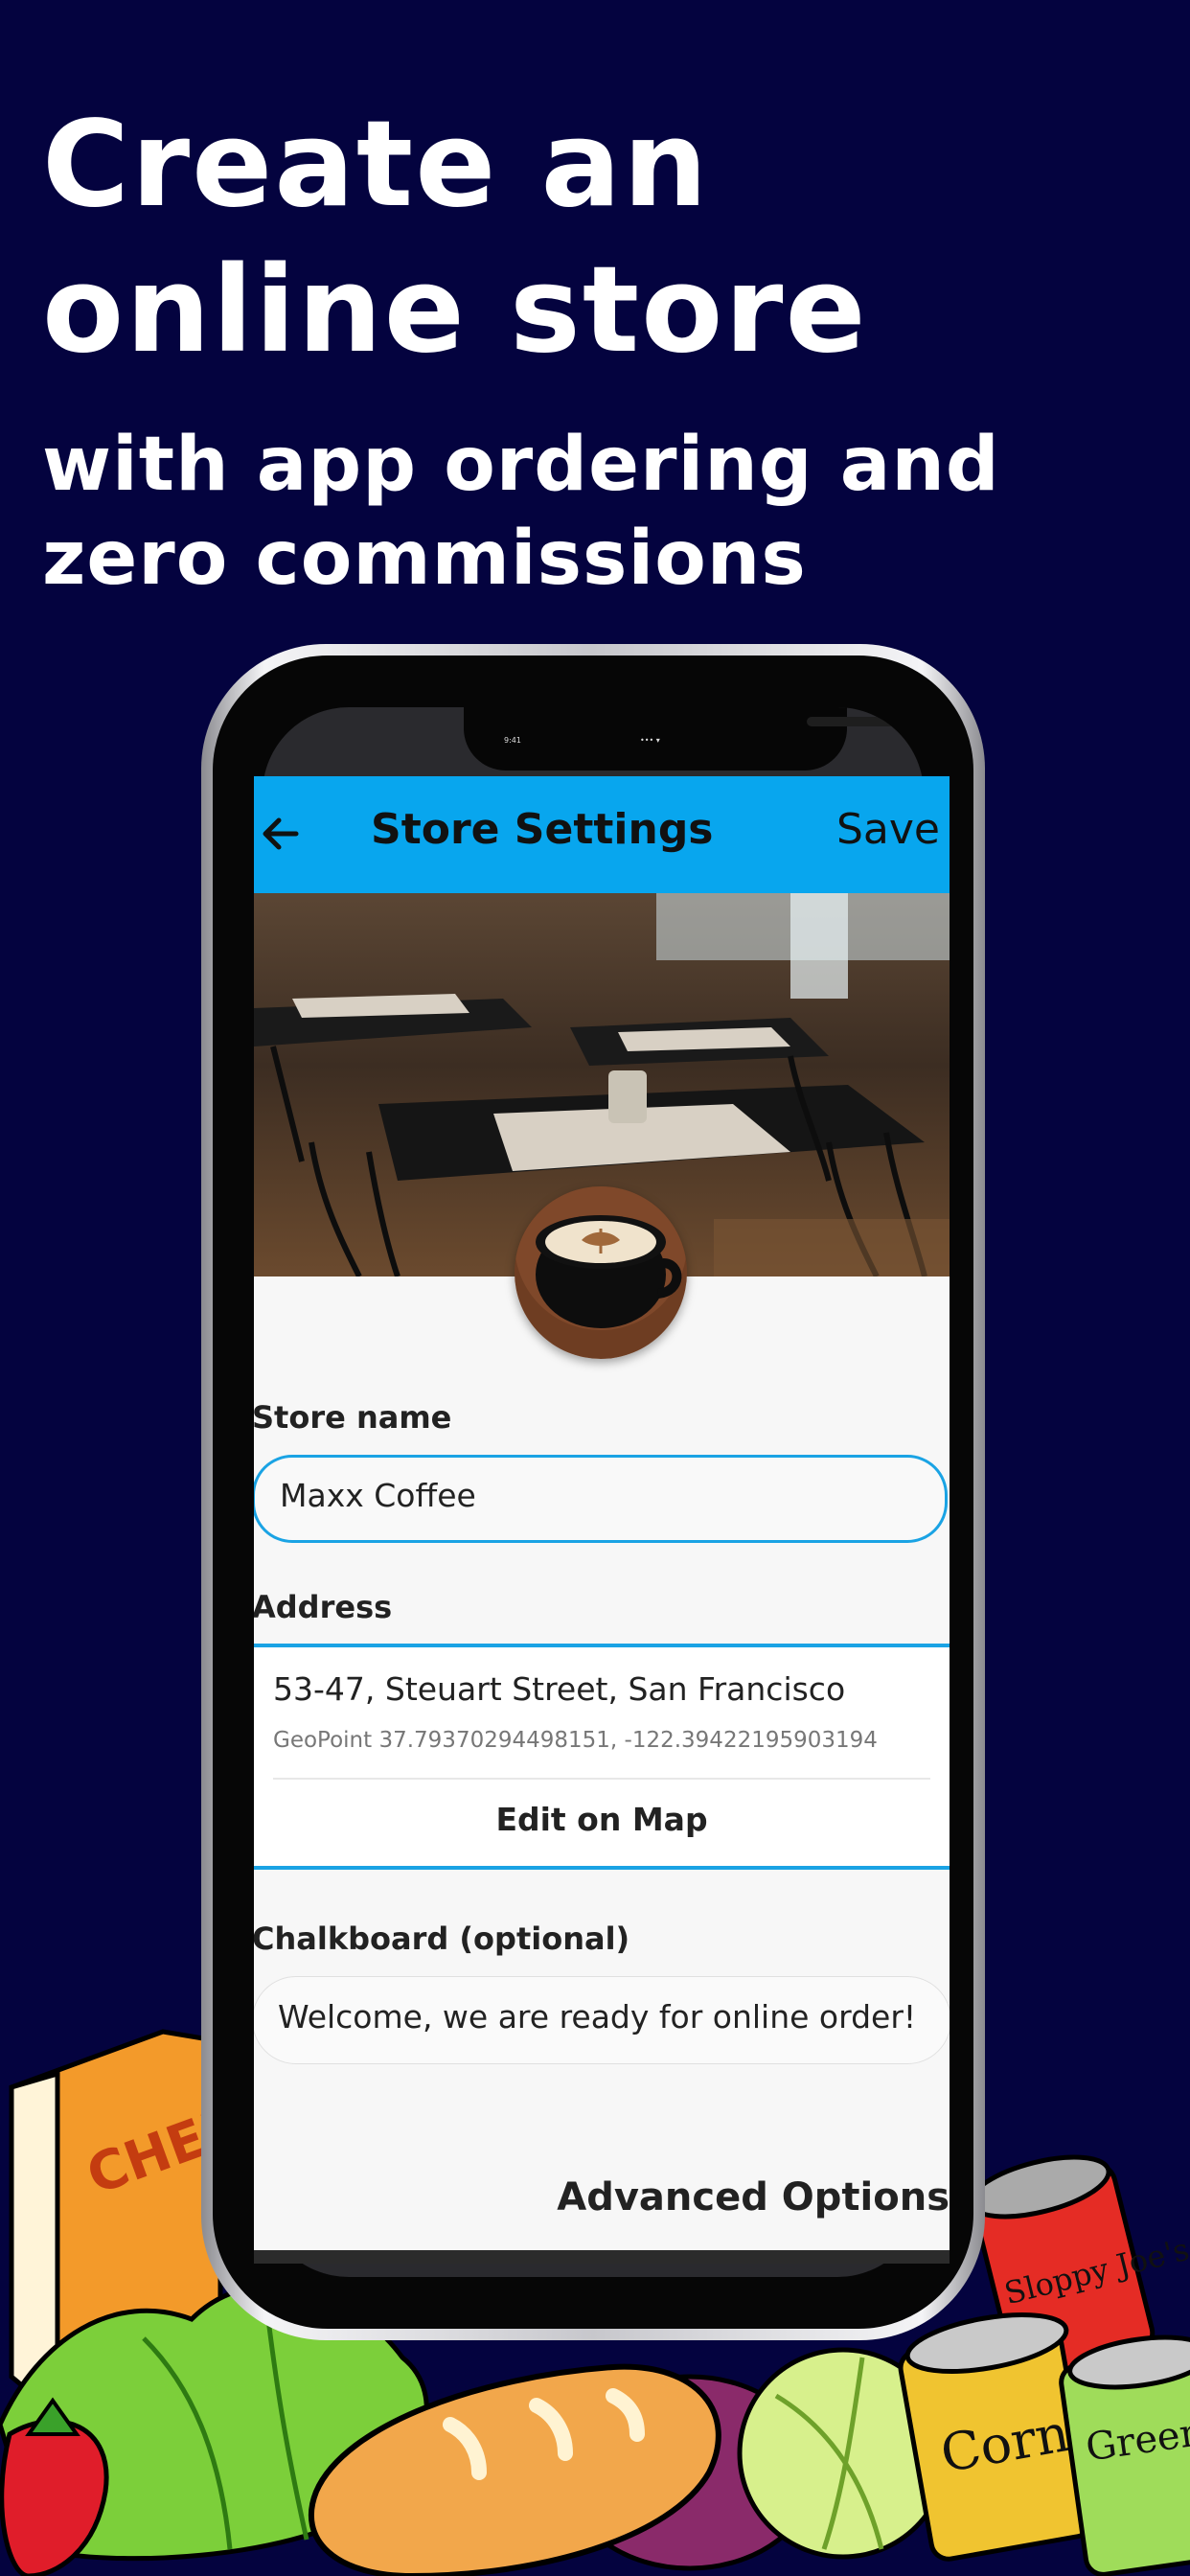 Image resolution: width=1190 pixels, height=2576 pixels. I want to click on home-indicator, so click(602, 2257).